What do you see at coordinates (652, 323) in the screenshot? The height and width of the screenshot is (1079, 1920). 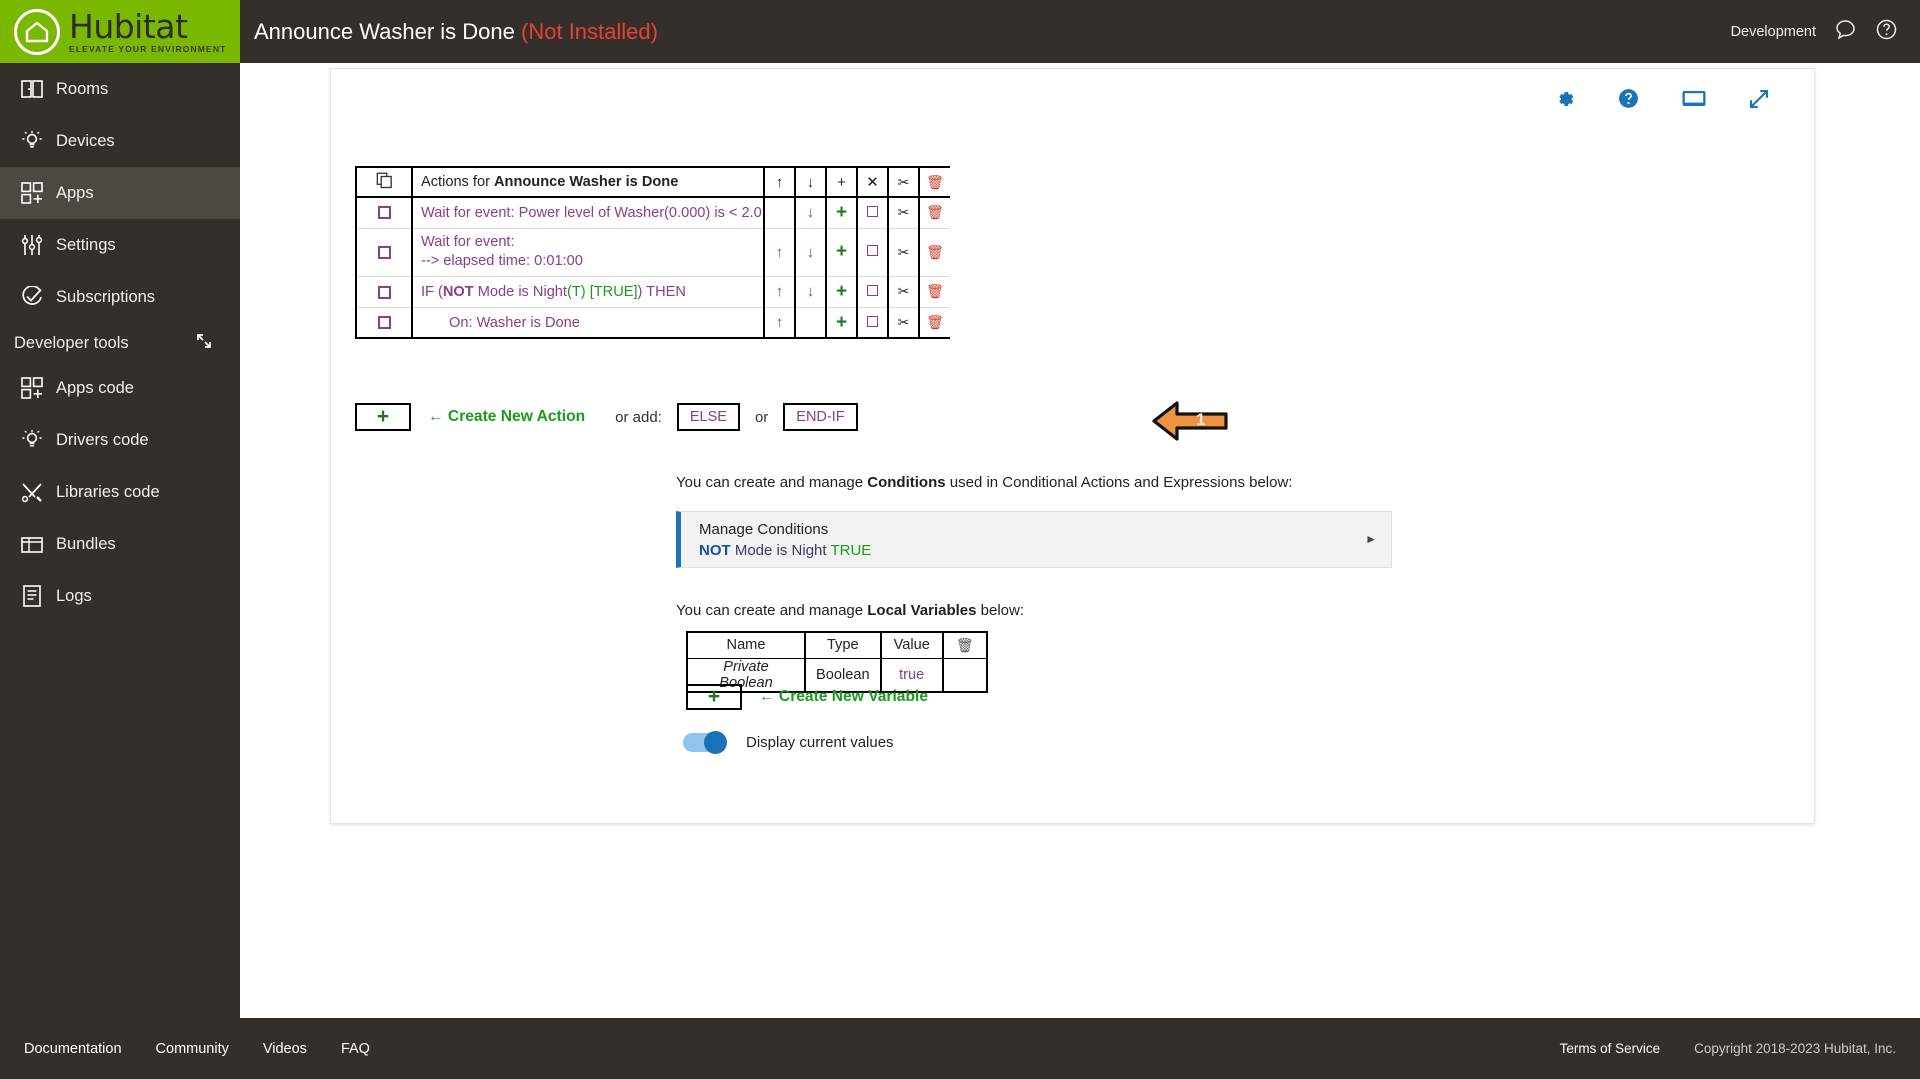 I see `table-row: On: Washer is Done ↑ + ✂ 🗑` at bounding box center [652, 323].